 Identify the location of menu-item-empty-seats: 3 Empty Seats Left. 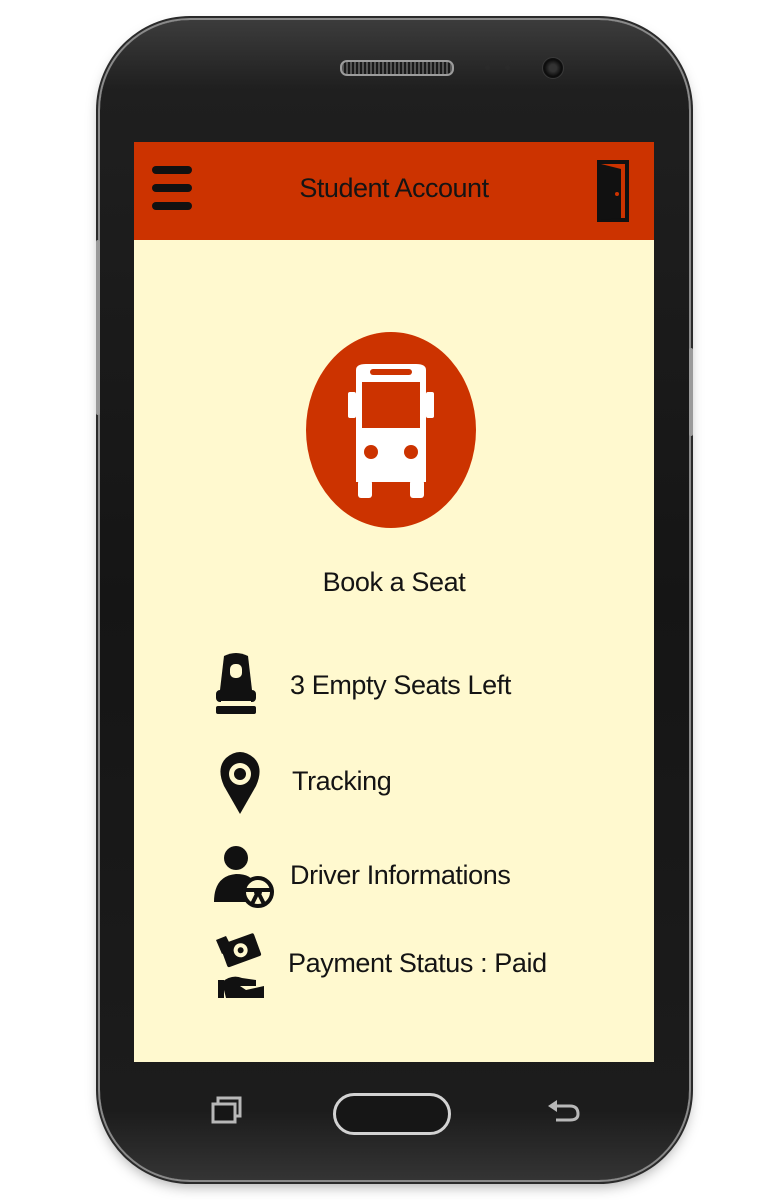
(402, 686).